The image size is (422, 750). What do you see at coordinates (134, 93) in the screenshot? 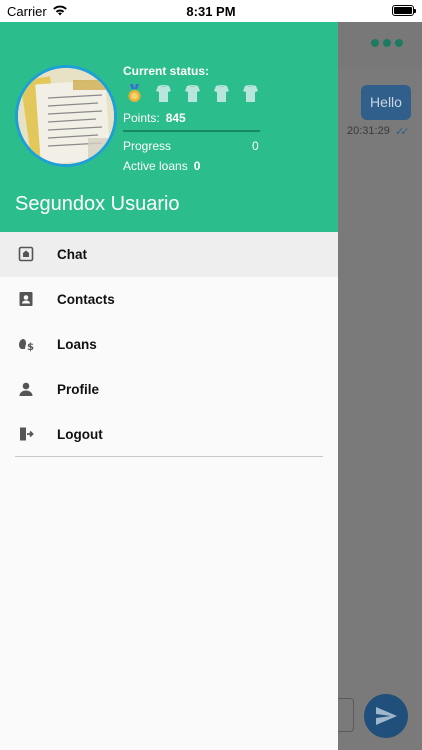
I see `gold-medal-icon` at bounding box center [134, 93].